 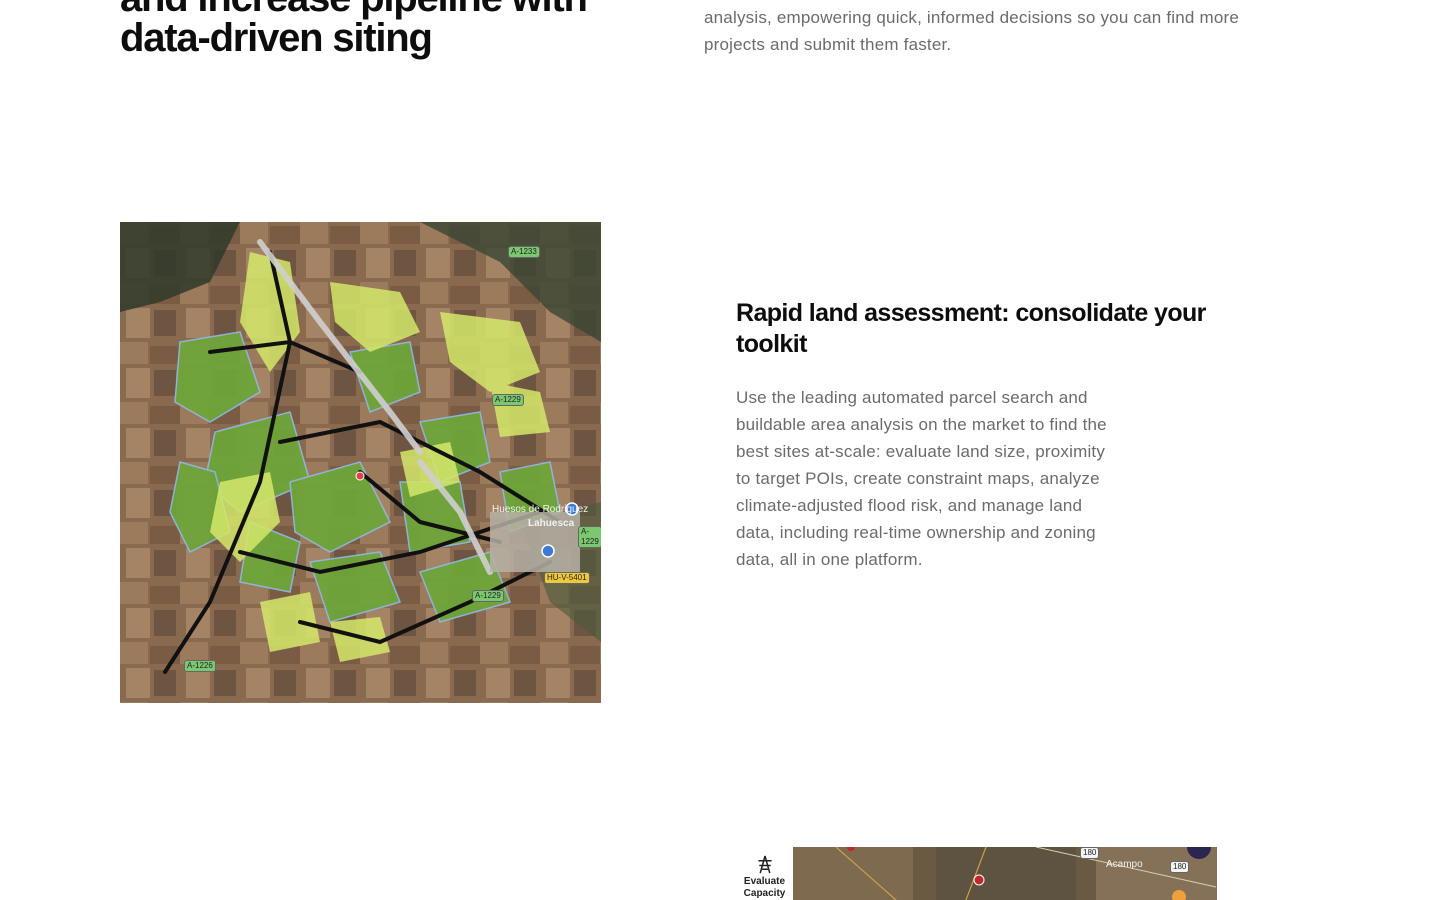 What do you see at coordinates (976, 873) in the screenshot?
I see `capacity-map-image: Evaluate Capacity Acampo 180 180` at bounding box center [976, 873].